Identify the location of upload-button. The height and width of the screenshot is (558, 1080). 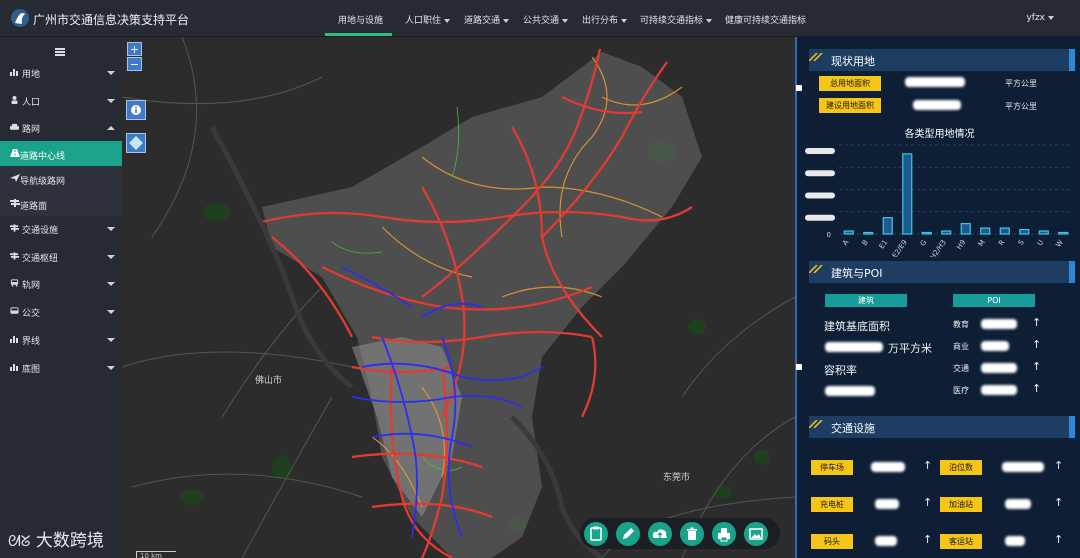
(660, 534).